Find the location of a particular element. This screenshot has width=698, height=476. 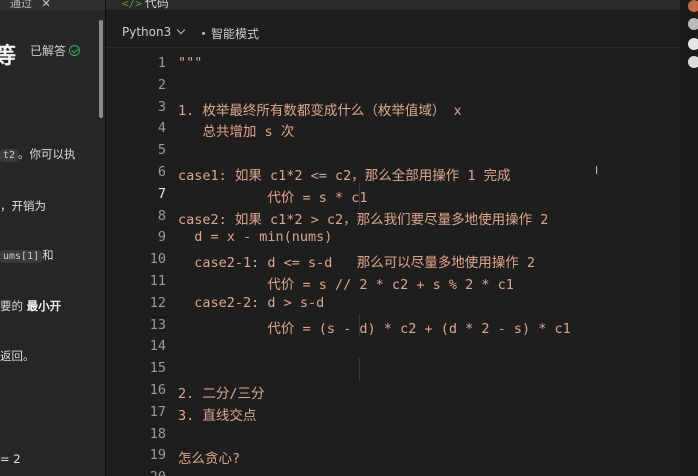

line-number: 18 is located at coordinates (157, 433).